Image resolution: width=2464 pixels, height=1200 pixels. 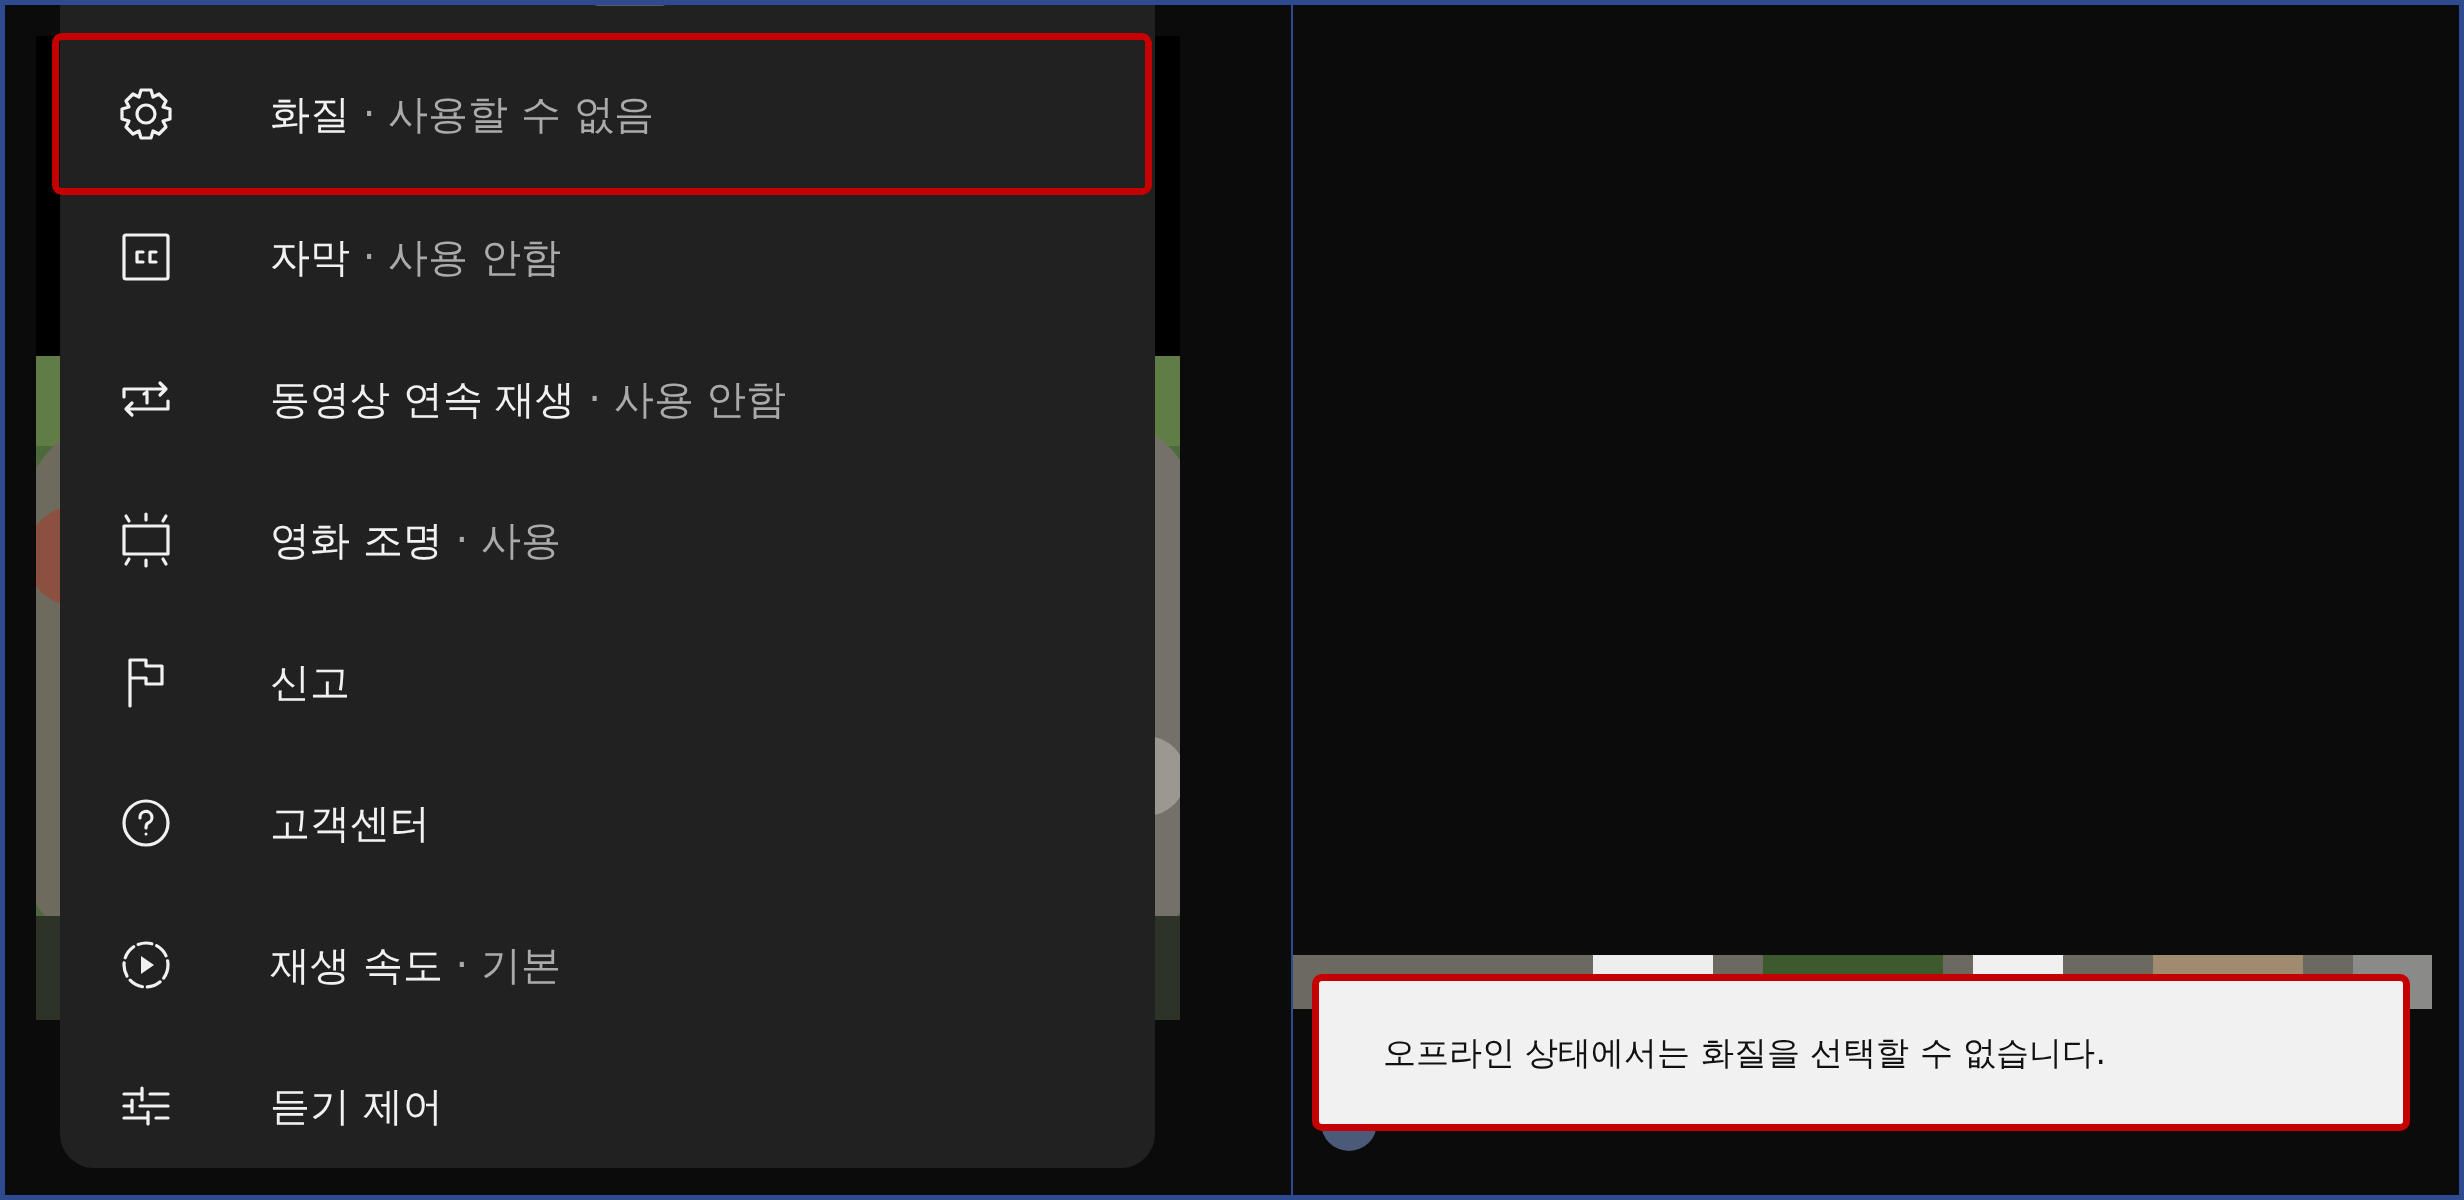 What do you see at coordinates (415, 258) in the screenshot?
I see `menu-item-label: 자막 · 사용 안함` at bounding box center [415, 258].